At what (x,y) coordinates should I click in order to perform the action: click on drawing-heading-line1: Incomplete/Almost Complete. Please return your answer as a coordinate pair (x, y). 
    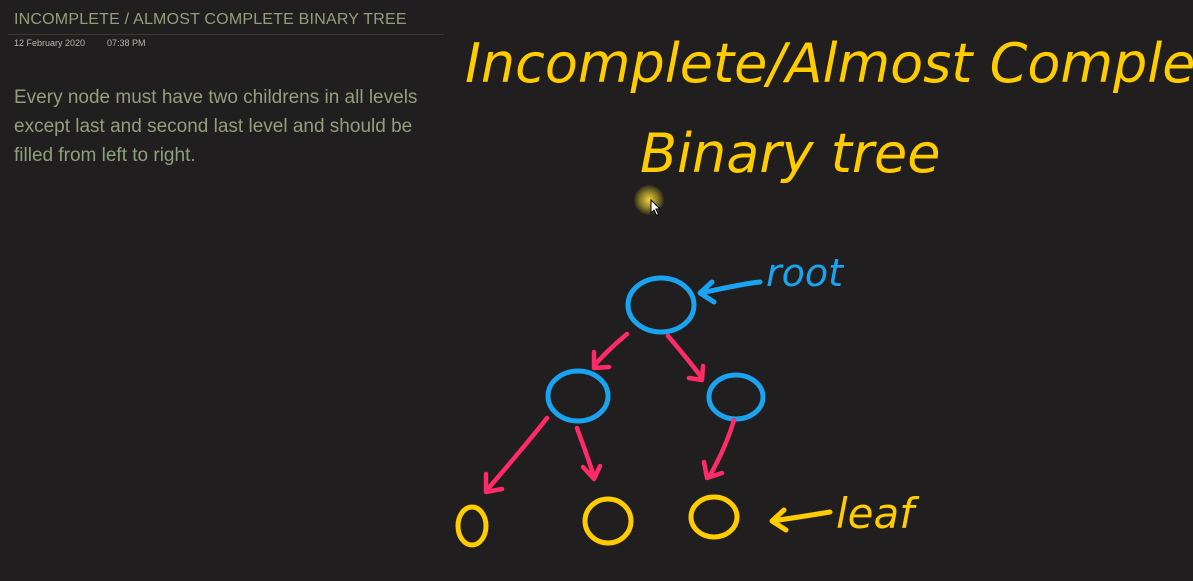
    Looking at the image, I should click on (829, 63).